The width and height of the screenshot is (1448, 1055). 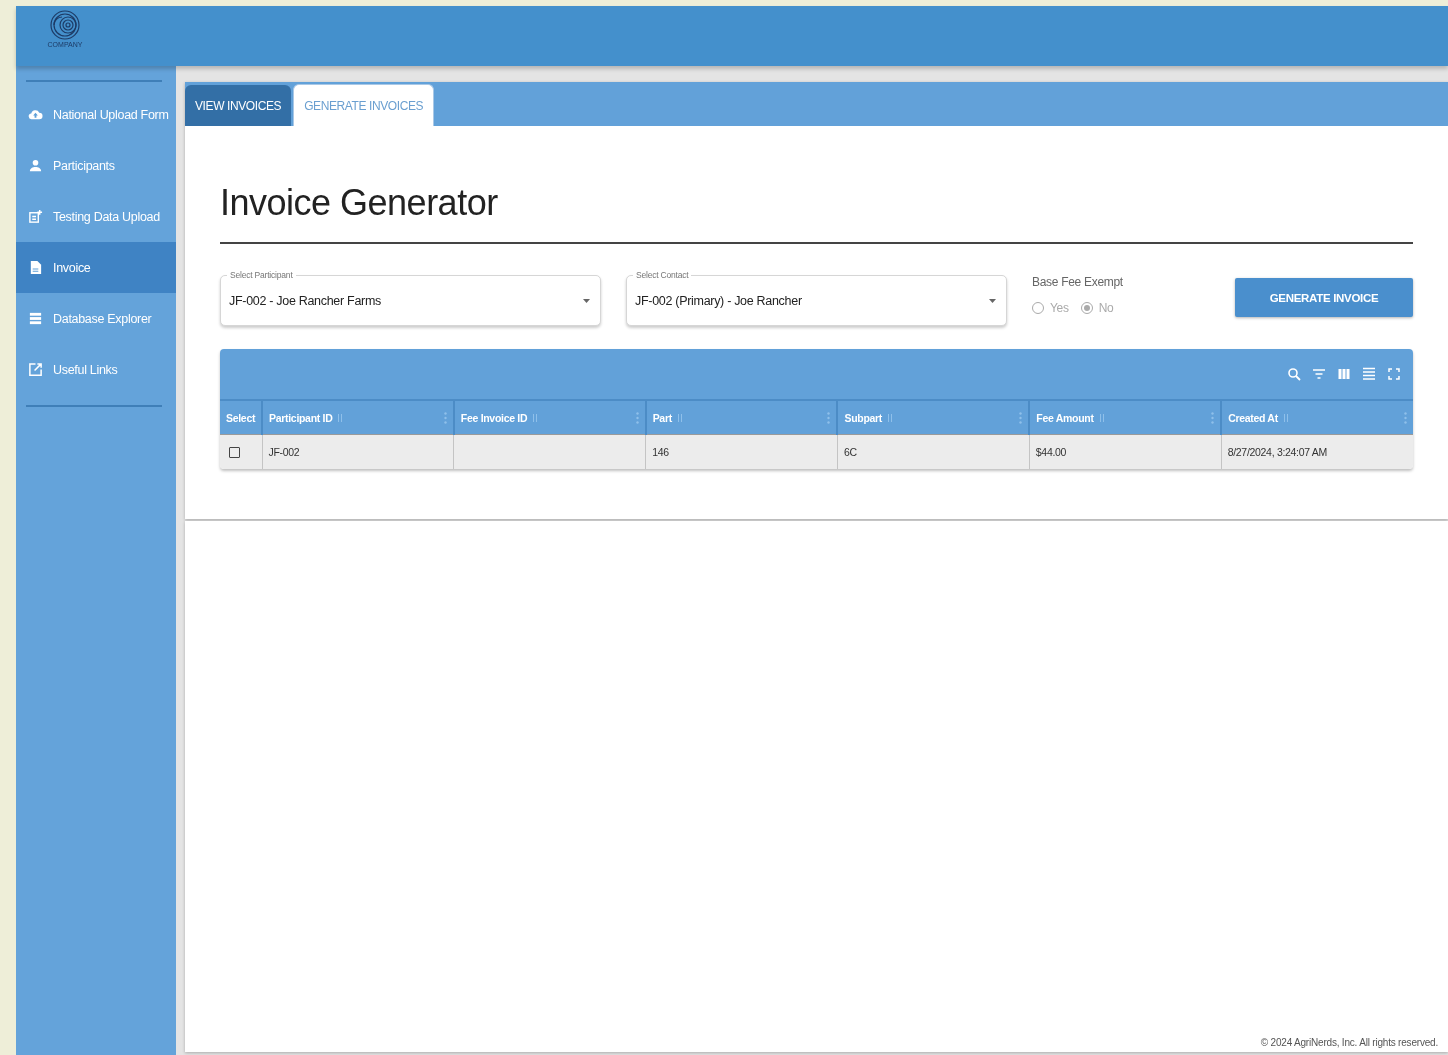 I want to click on columns-icon, so click(x=1344, y=374).